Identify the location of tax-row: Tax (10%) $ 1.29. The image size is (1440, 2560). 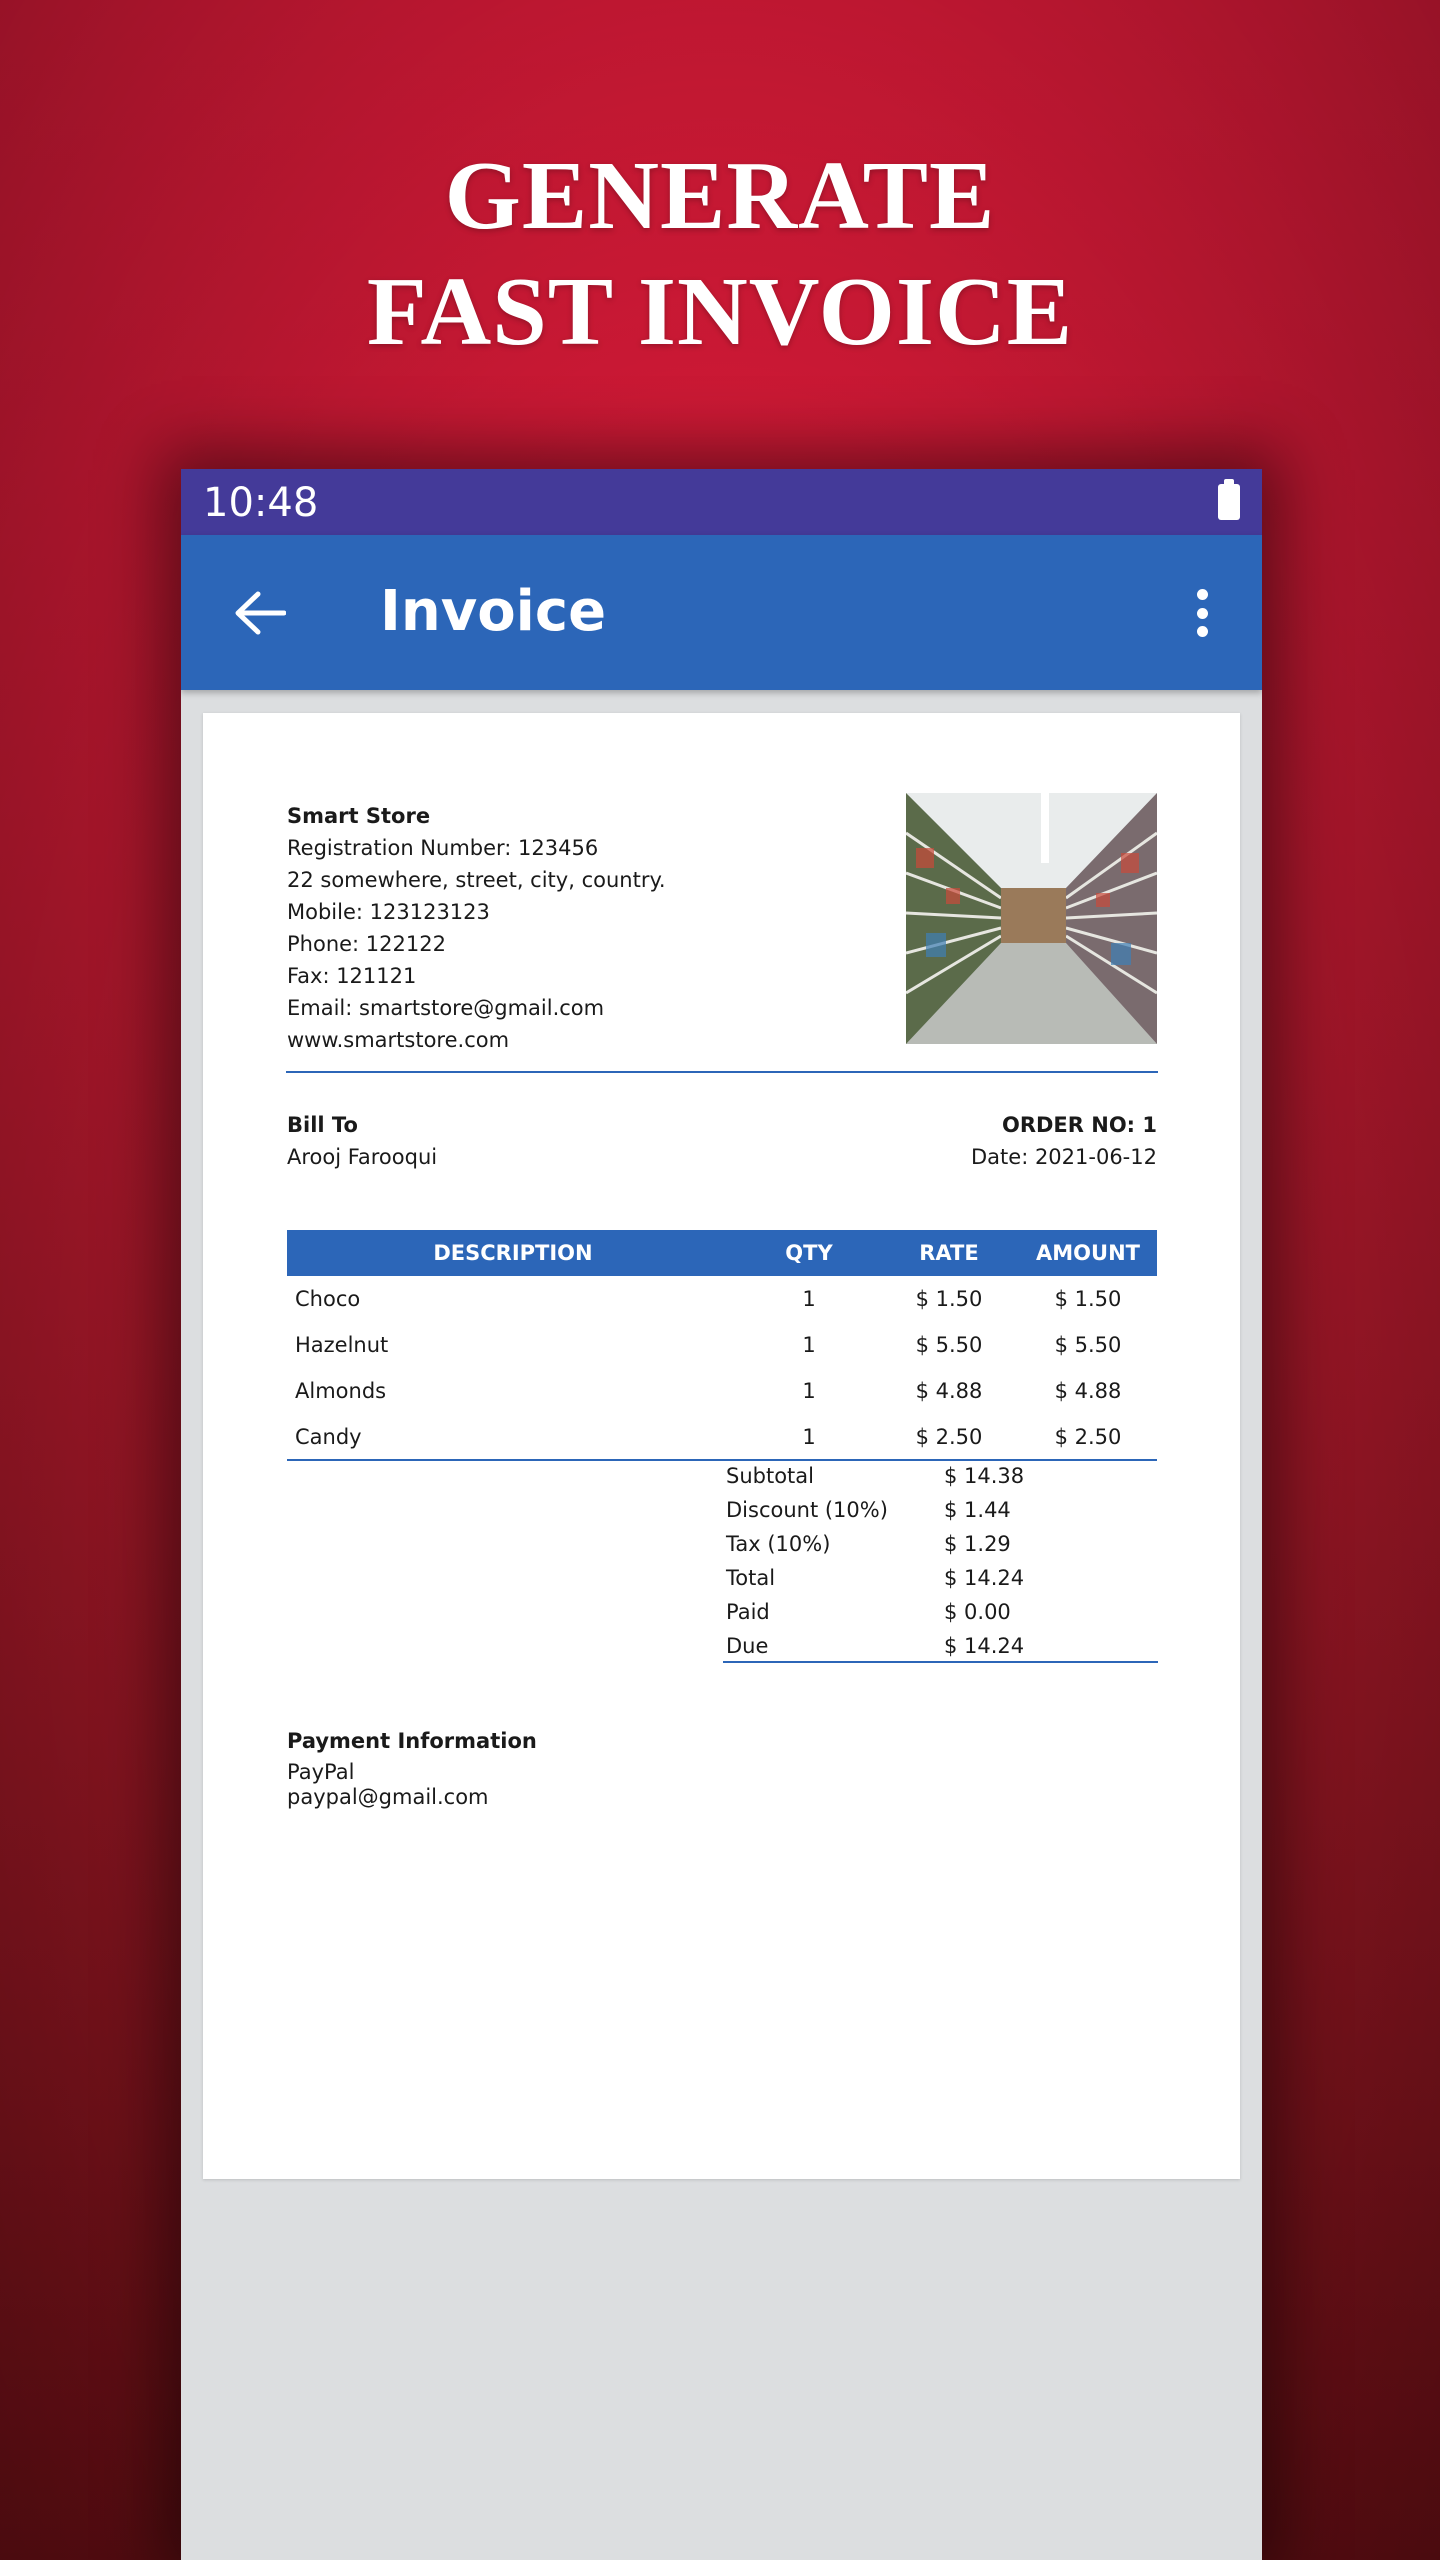
(940, 1544).